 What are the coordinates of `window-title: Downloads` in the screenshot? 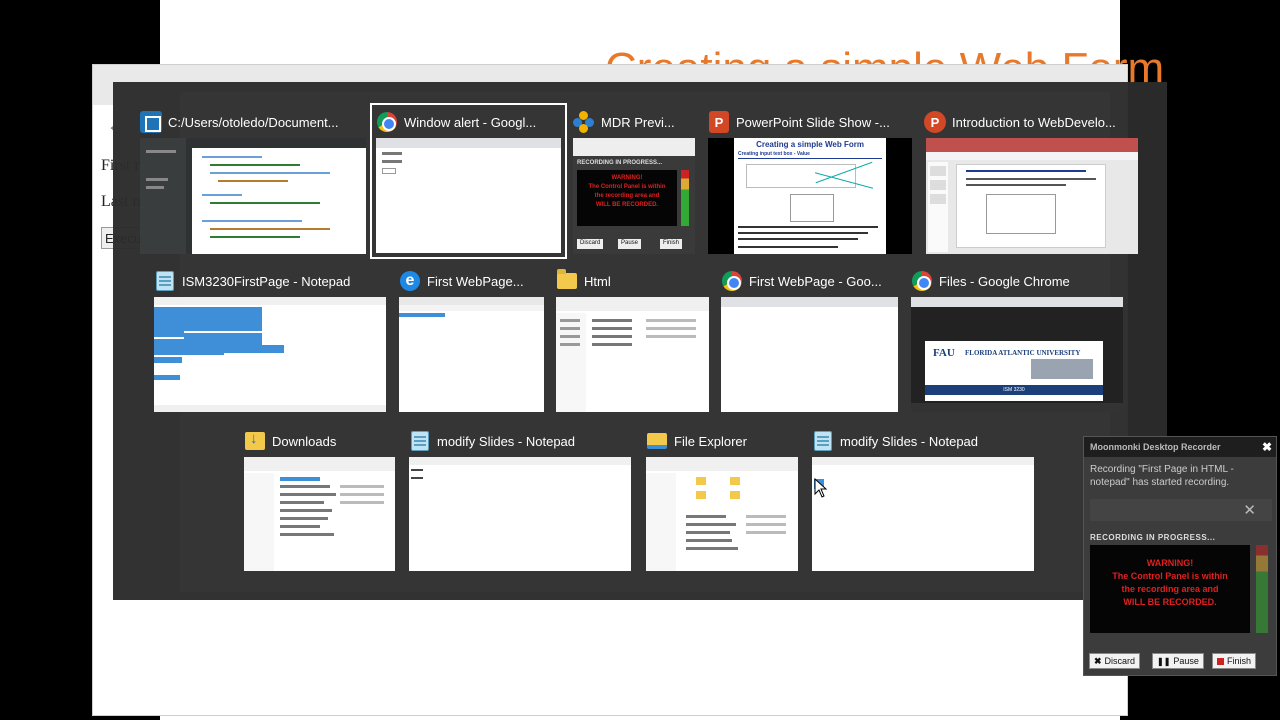 It's located at (304, 441).